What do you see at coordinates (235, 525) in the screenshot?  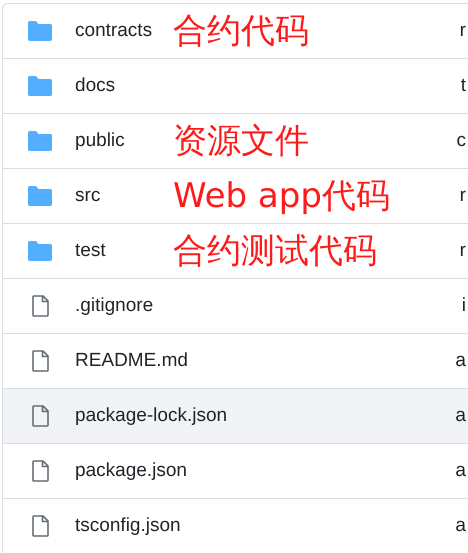 I see `file-row: tsconfig.json a` at bounding box center [235, 525].